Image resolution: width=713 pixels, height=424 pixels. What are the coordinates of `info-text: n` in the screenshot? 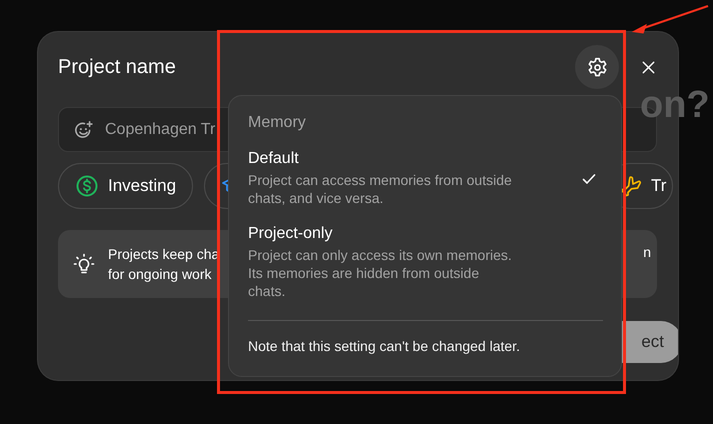 It's located at (647, 252).